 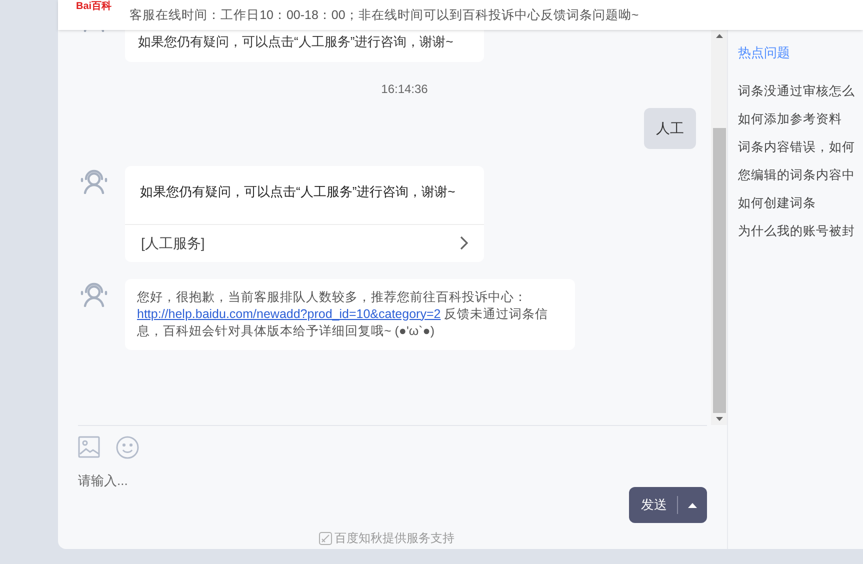 What do you see at coordinates (384, 15) in the screenshot?
I see `service-hours-notice: 客服在线时间：工作日10：00-18：00；非在线时间可以到百科投诉中心反馈词条问题呦~` at bounding box center [384, 15].